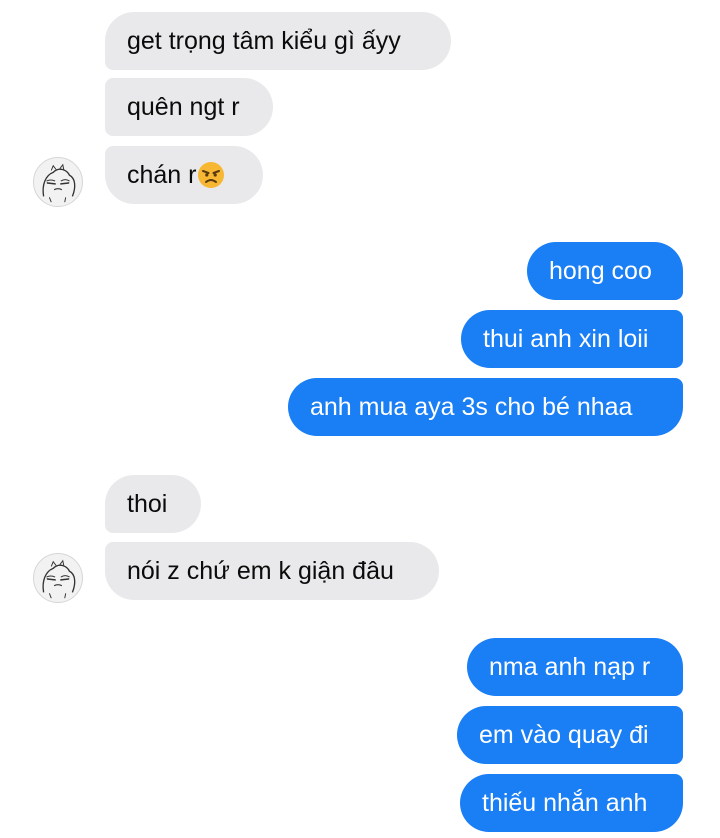  Describe the element at coordinates (565, 803) in the screenshot. I see `message-text: thiếu nhắn anh` at that location.